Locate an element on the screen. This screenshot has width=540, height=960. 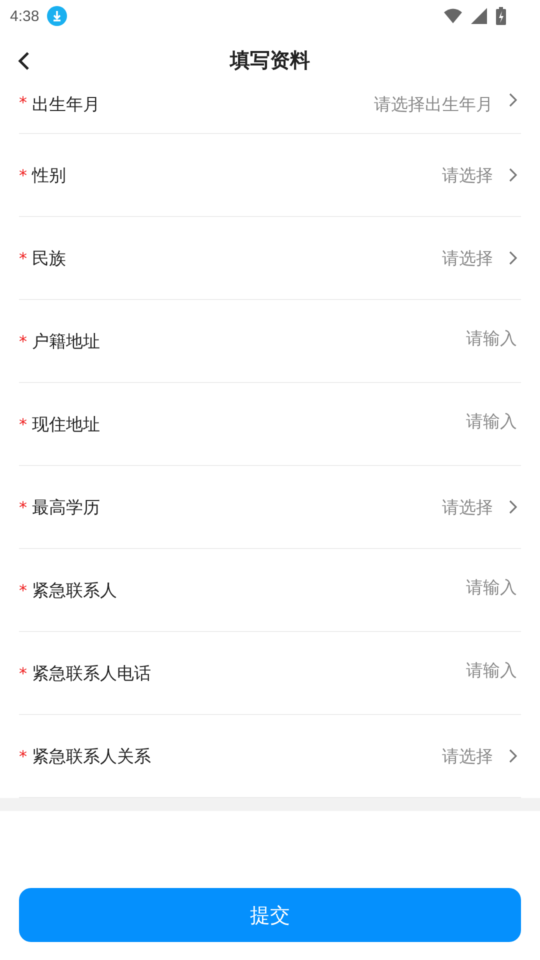
download-icon is located at coordinates (57, 16).